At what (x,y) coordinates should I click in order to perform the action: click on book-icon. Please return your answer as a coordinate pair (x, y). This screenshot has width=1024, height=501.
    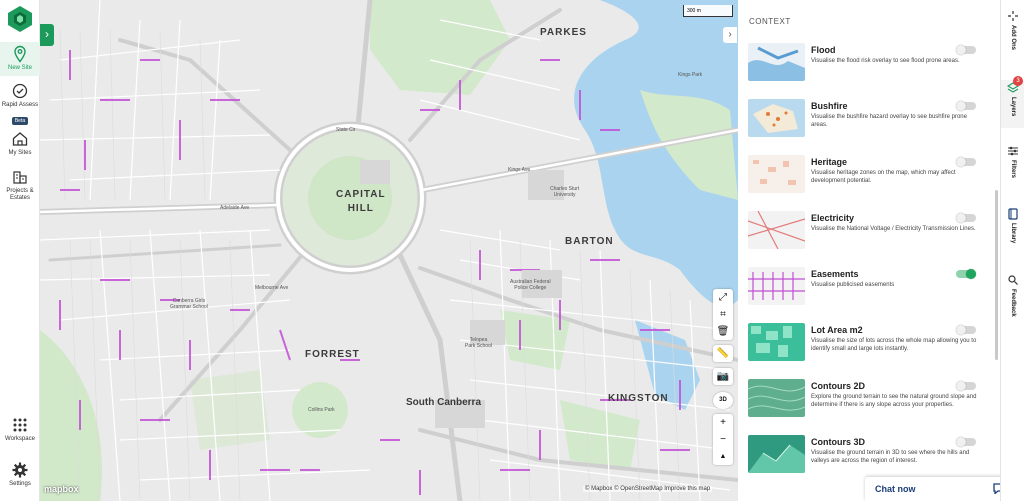
    Looking at the image, I should click on (1013, 214).